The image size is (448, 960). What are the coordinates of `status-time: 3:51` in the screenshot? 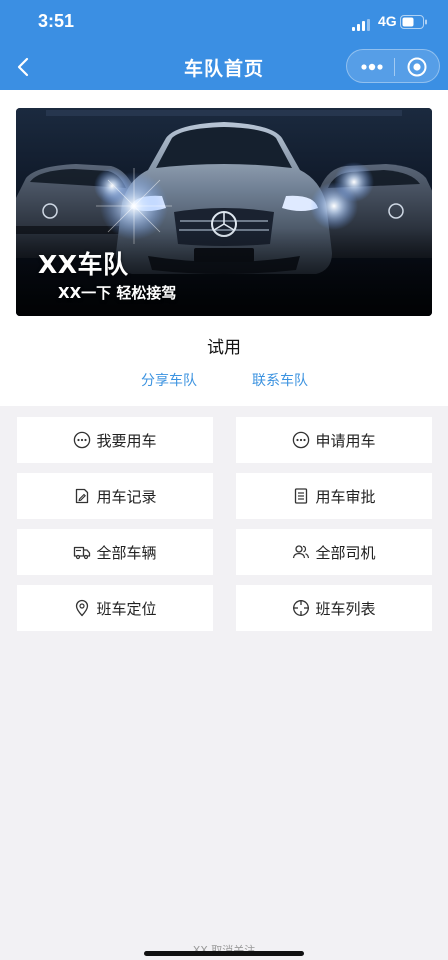 It's located at (56, 21).